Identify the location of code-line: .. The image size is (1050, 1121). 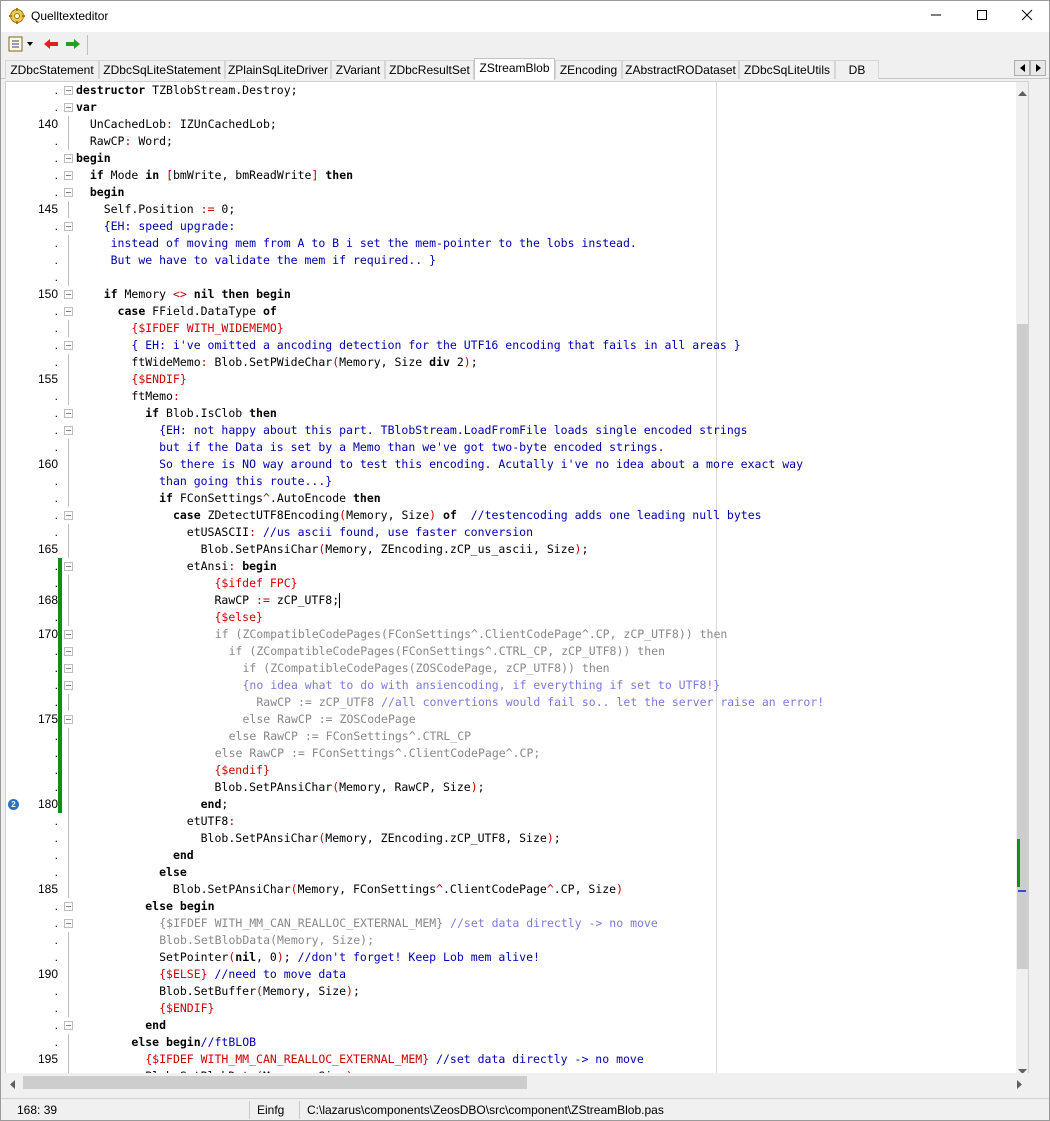
(511, 277).